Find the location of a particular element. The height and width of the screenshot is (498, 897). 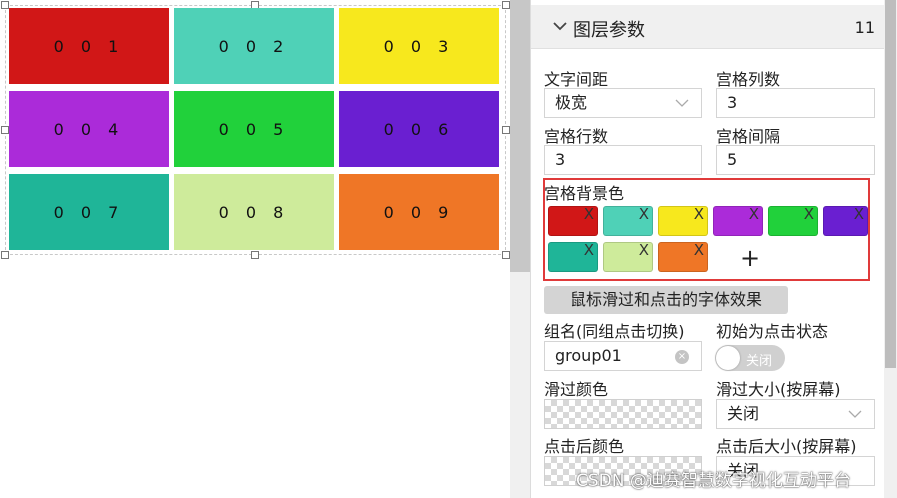

grid-cell: 0 0 4 is located at coordinates (89, 129).